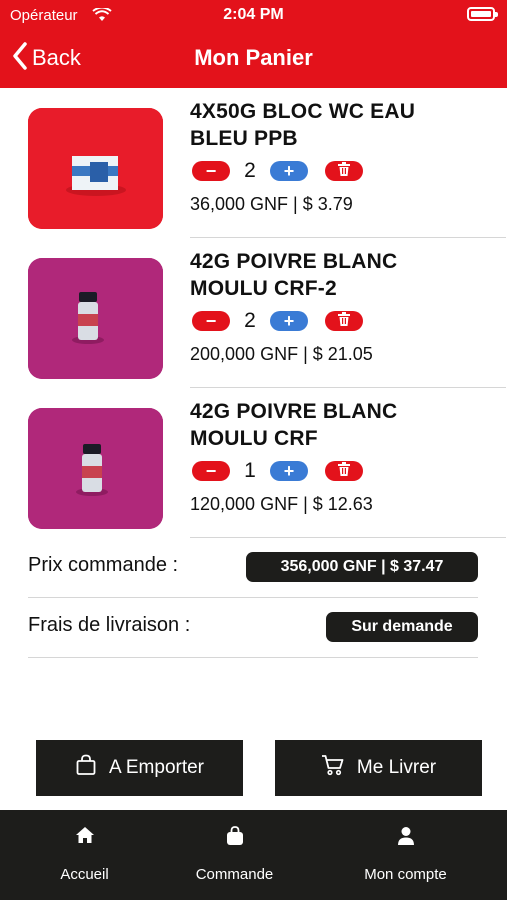  I want to click on status-time: 2:04 PM, so click(253, 14).